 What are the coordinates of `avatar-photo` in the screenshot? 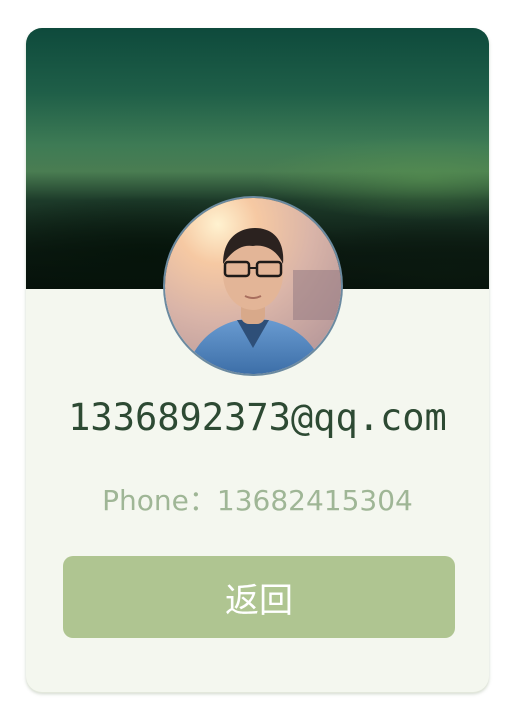 It's located at (253, 286).